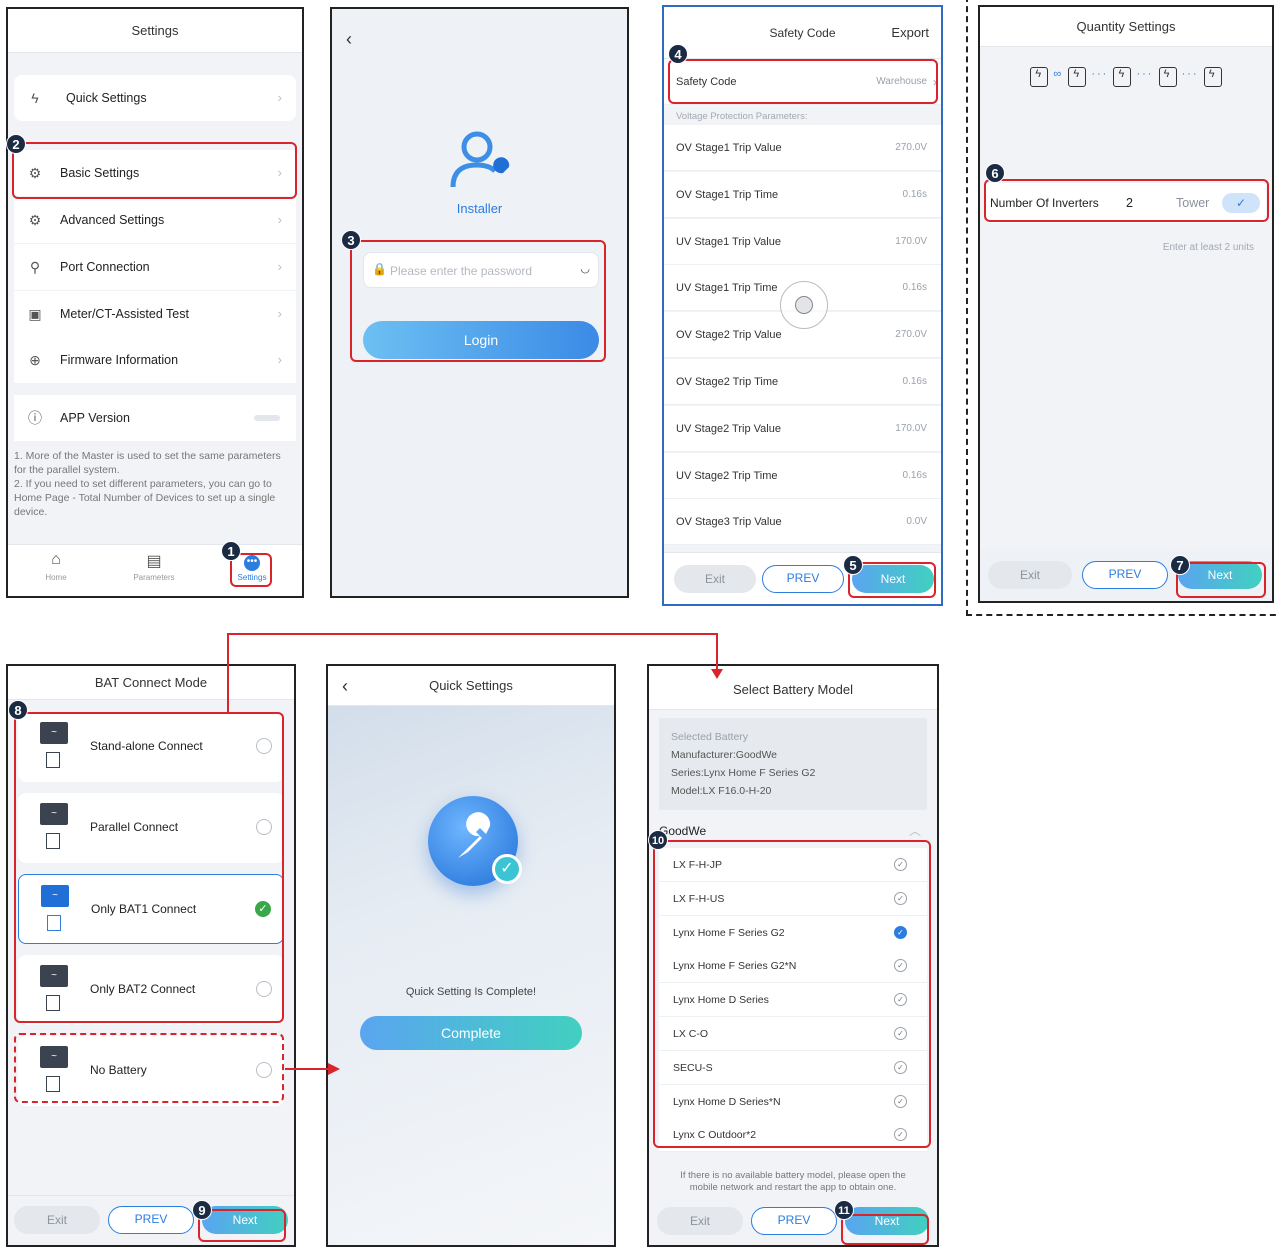 Image resolution: width=1280 pixels, height=1247 pixels. I want to click on parameter-row: OV Stage2 Trip Time 0.16s, so click(802, 382).